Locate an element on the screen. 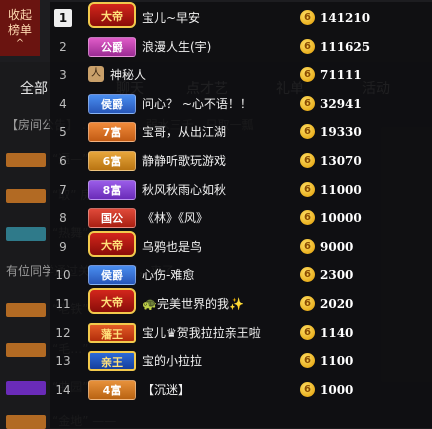 This screenshot has width=432, height=429. contribution-amount: 11000 is located at coordinates (341, 189).